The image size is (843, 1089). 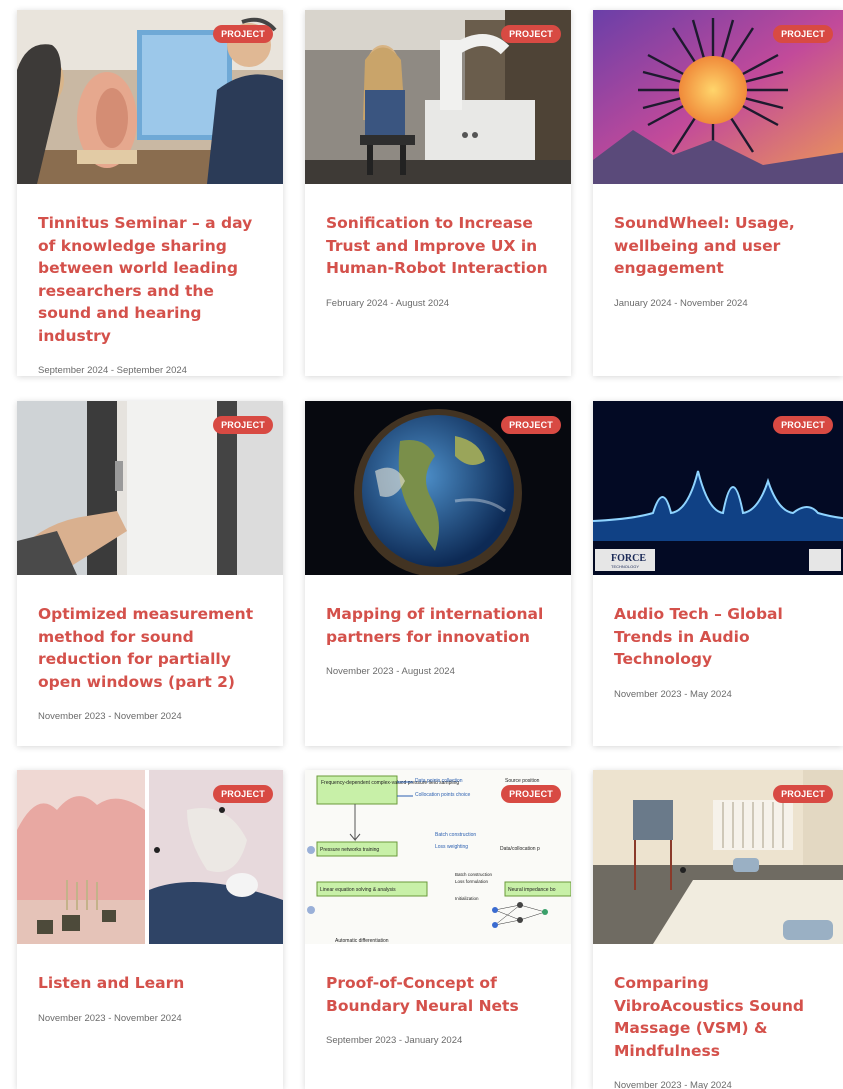 What do you see at coordinates (625, 566) in the screenshot?
I see `svg-text: TECHNOLOGY` at bounding box center [625, 566].